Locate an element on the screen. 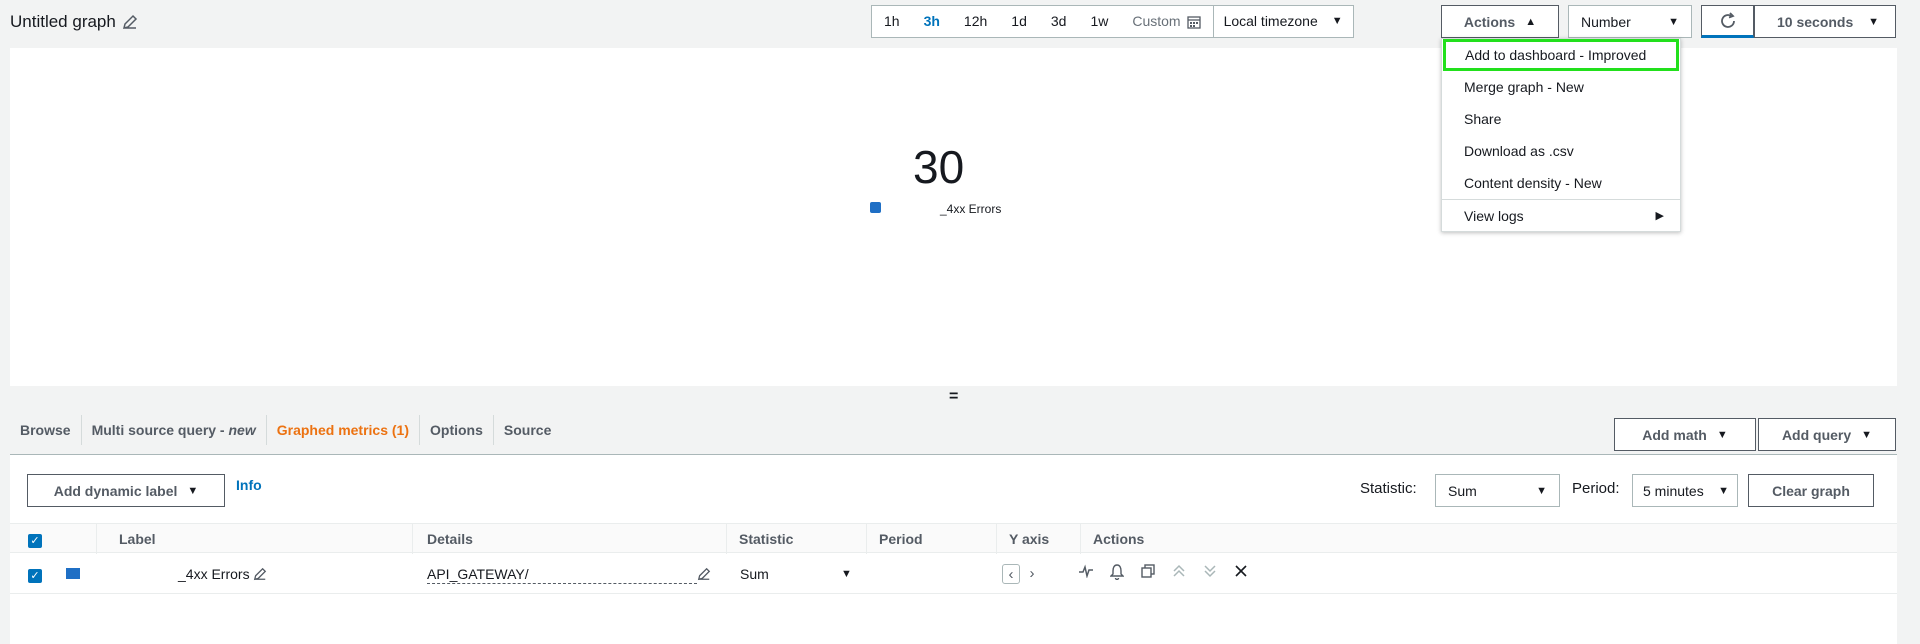  column-header-y-axis: Y axis is located at coordinates (1038, 539).